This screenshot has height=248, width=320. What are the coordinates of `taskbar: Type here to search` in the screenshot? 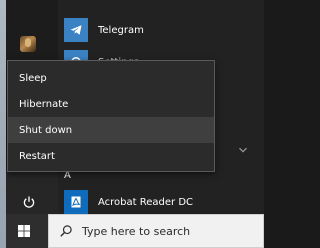 It's located at (132, 231).